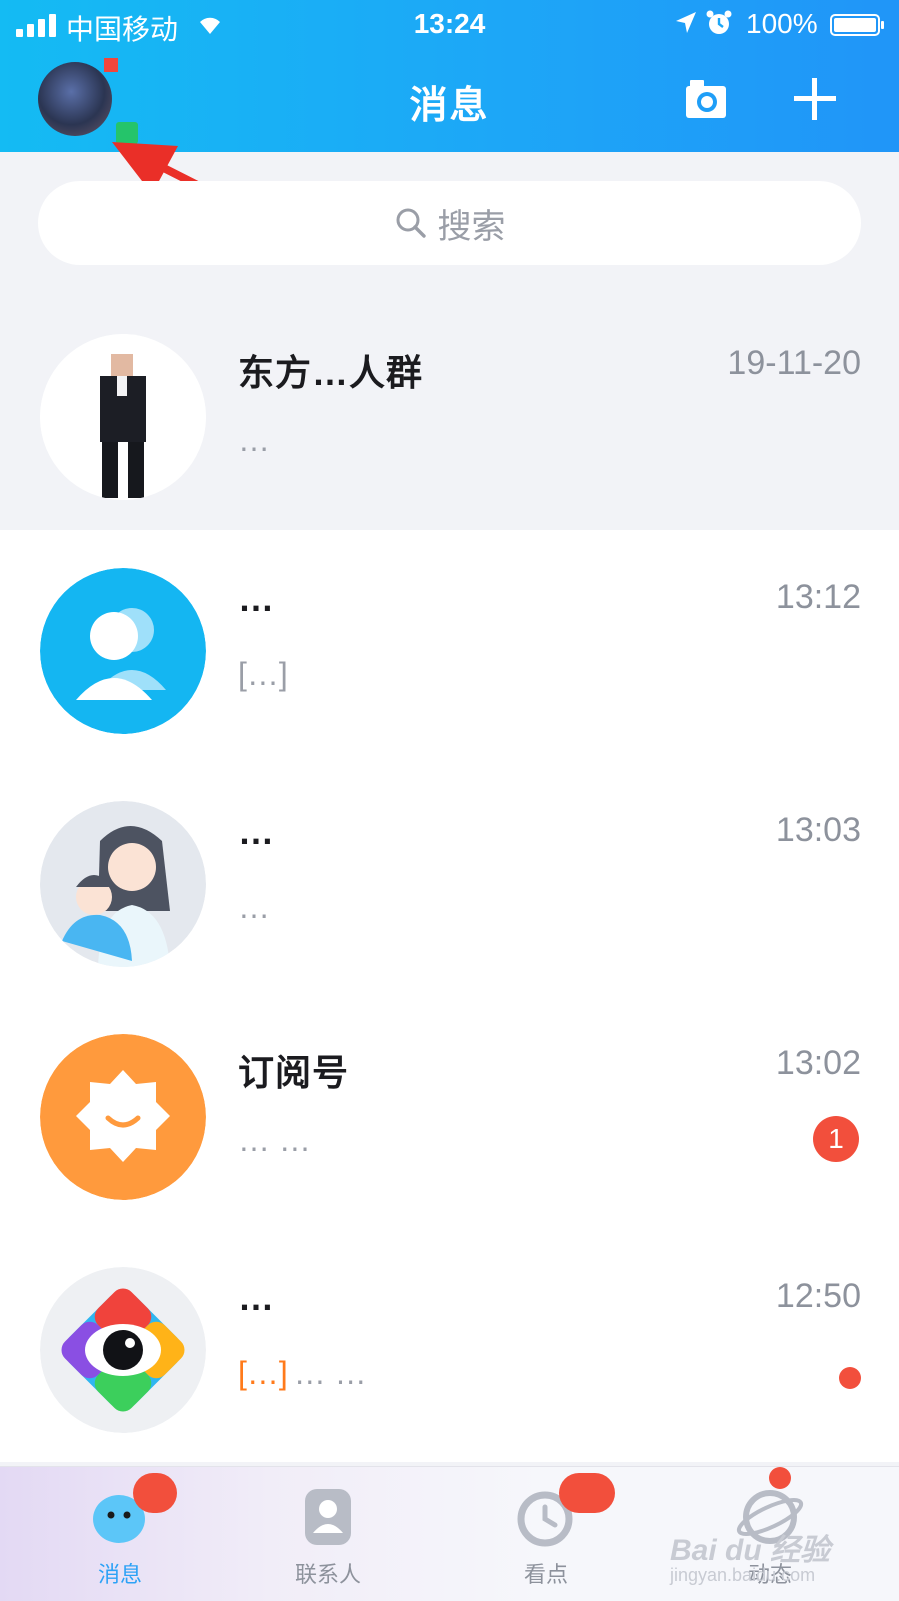 The image size is (899, 1601). I want to click on unread-badge: 1, so click(836, 1139).